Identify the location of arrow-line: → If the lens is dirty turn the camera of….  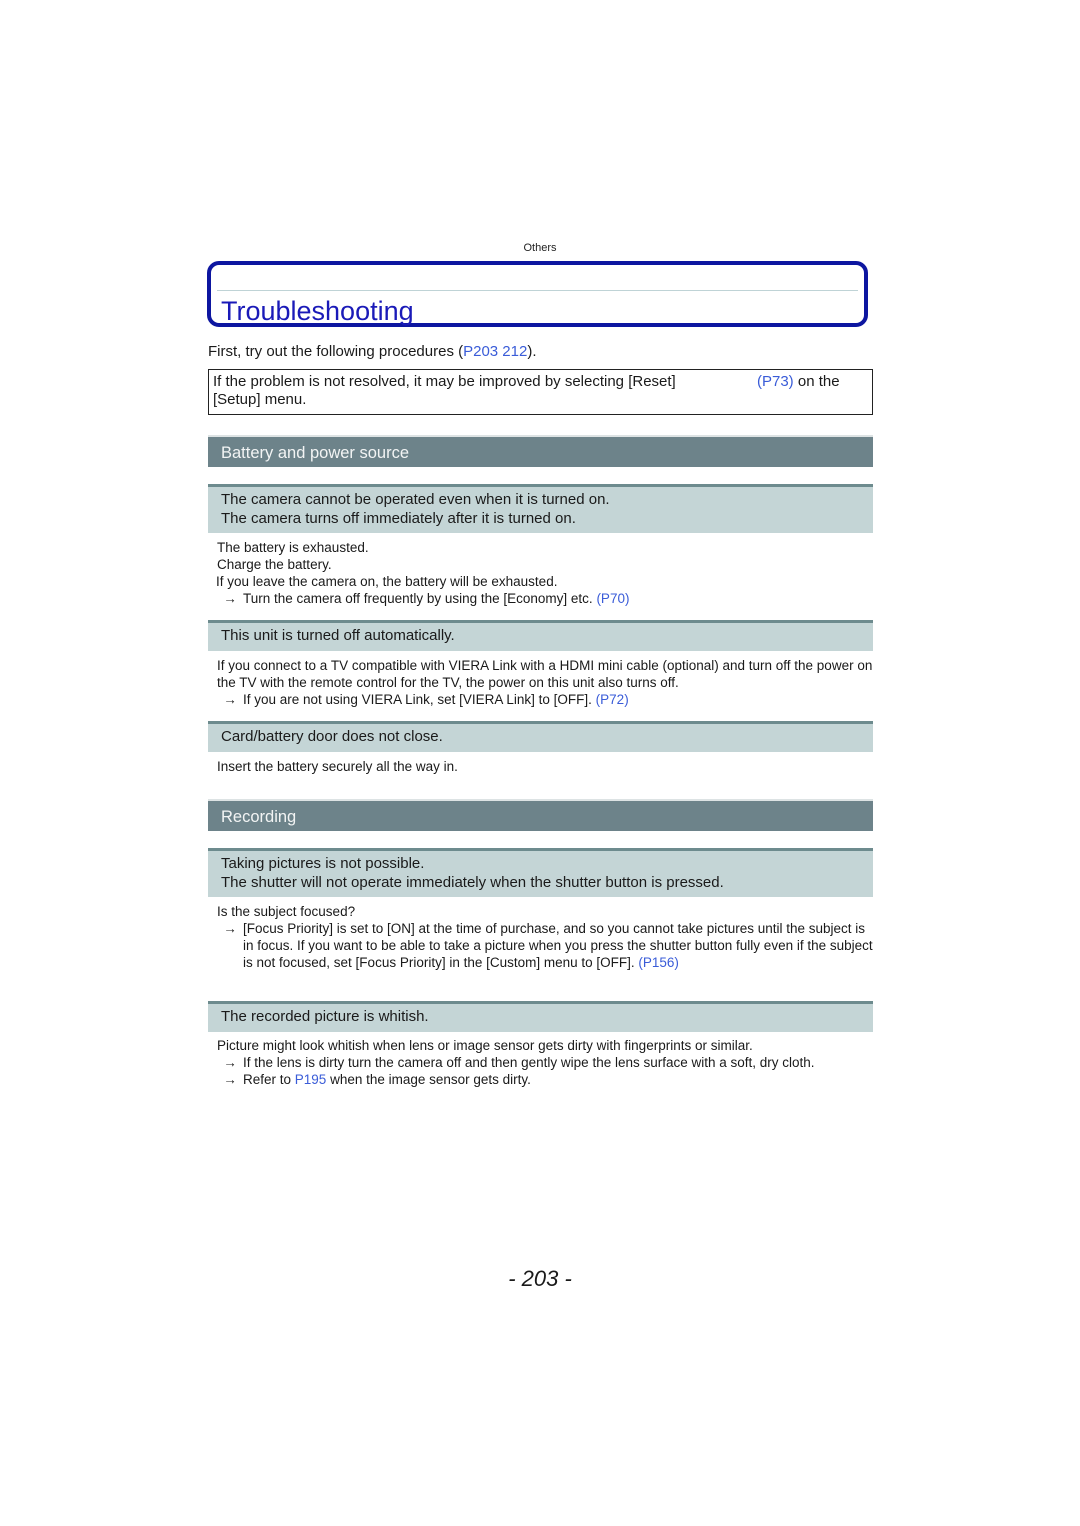
(545, 1062).